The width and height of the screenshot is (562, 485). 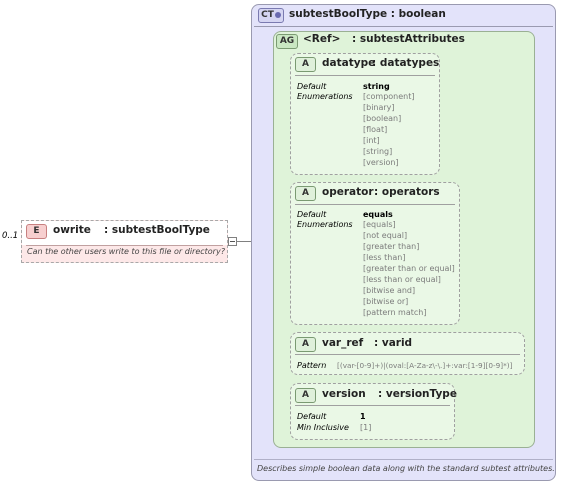 I want to click on attribute-version-type: : versionType, so click(x=417, y=394).